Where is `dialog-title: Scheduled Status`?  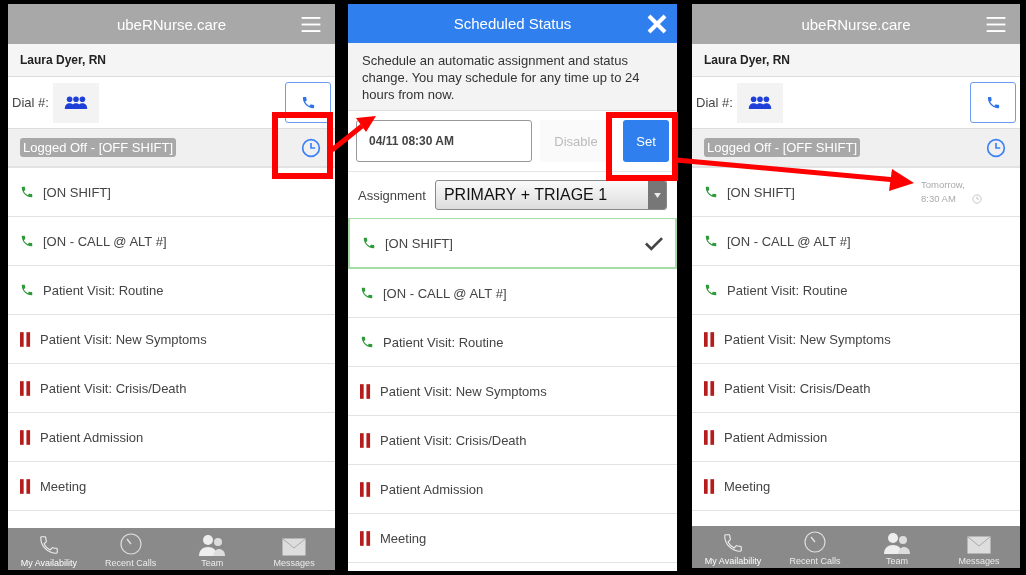
dialog-title: Scheduled Status is located at coordinates (512, 23).